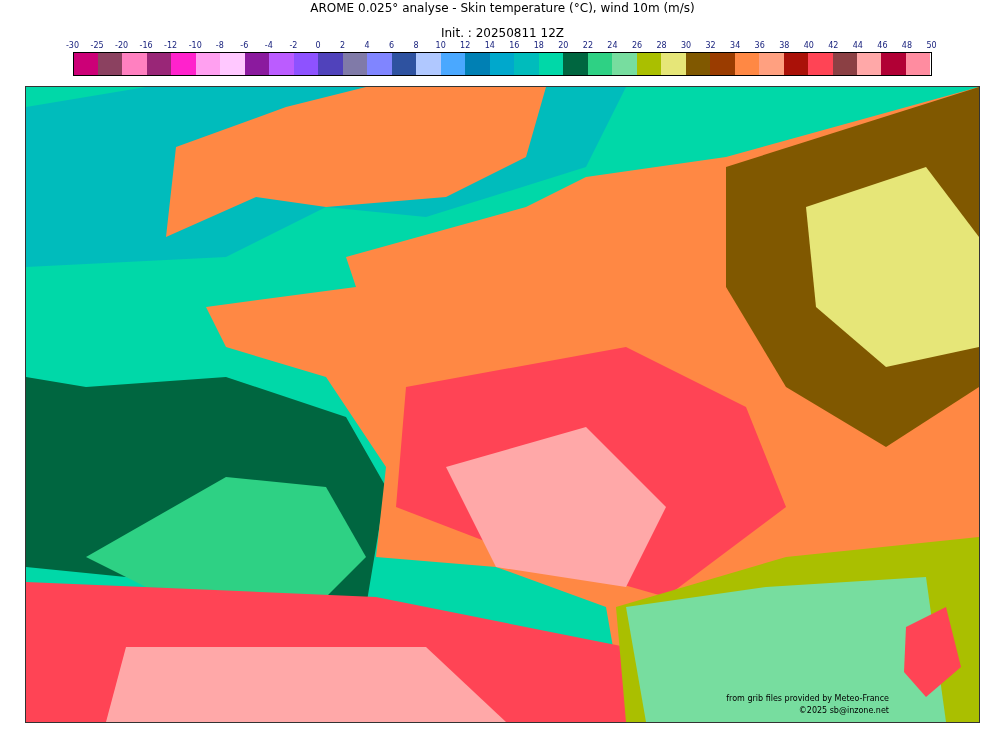 Image resolution: width=1005 pixels, height=738 pixels. I want to click on colorbar-tick-label: 32, so click(710, 46).